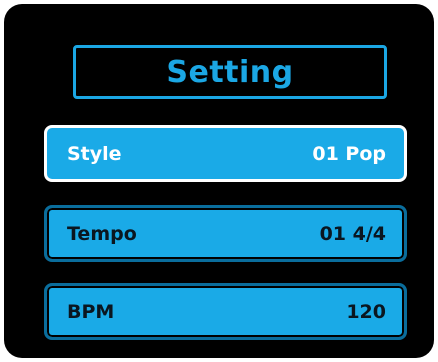 This screenshot has height=362, width=438. Describe the element at coordinates (94, 153) in the screenshot. I see `menu-item-label: Style` at that location.